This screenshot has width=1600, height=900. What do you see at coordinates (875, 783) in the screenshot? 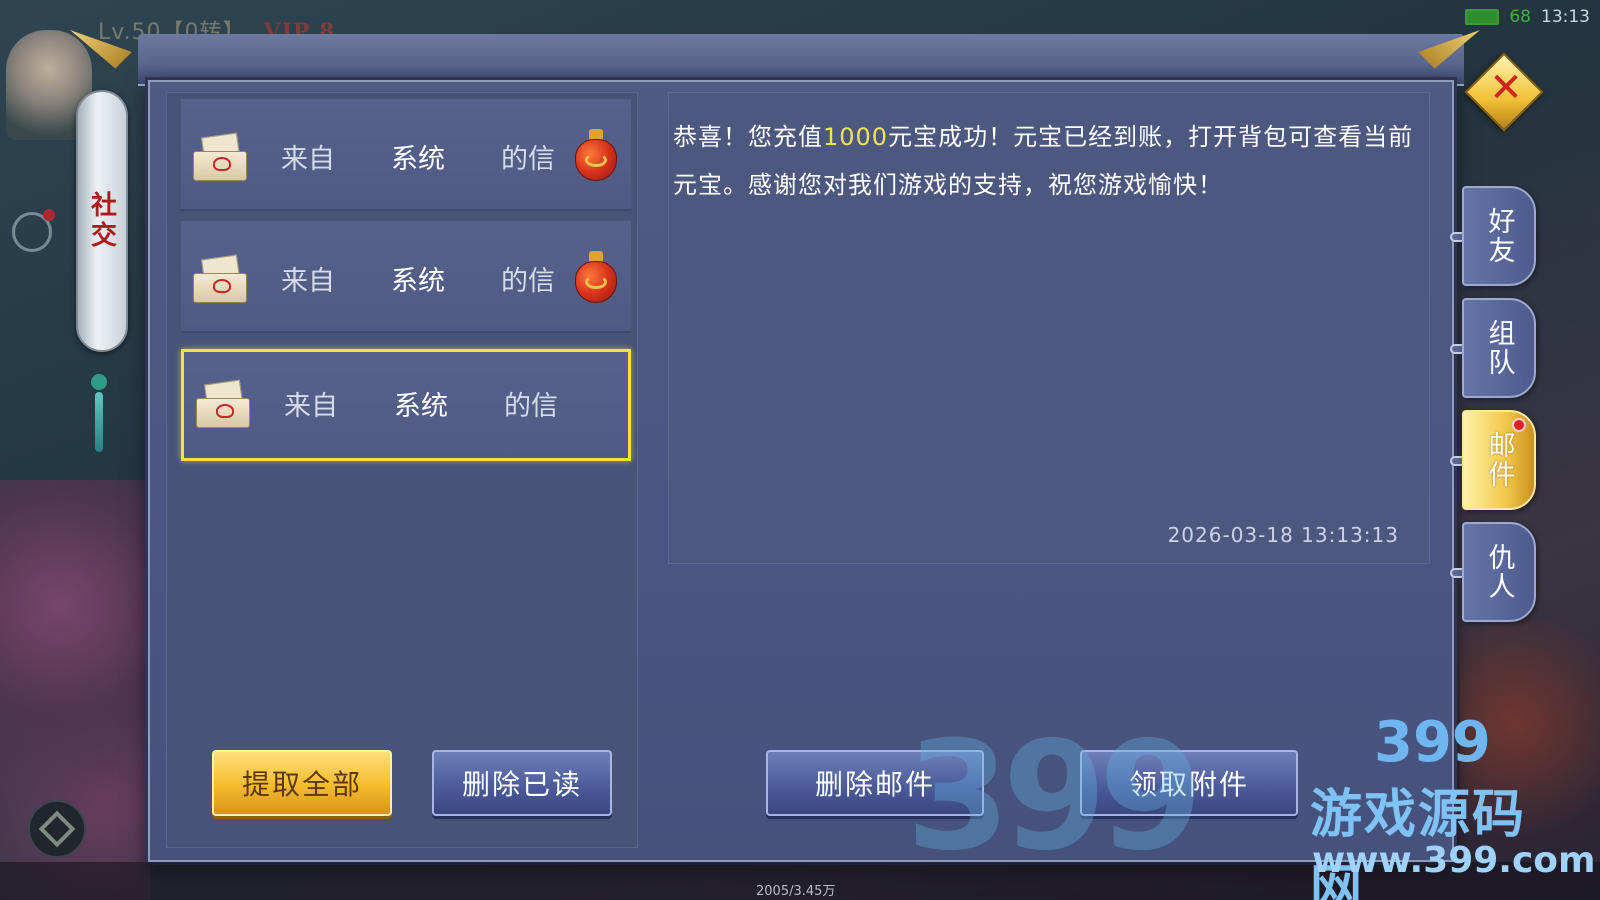
I see `delete-mail-button: 删除邮件` at bounding box center [875, 783].